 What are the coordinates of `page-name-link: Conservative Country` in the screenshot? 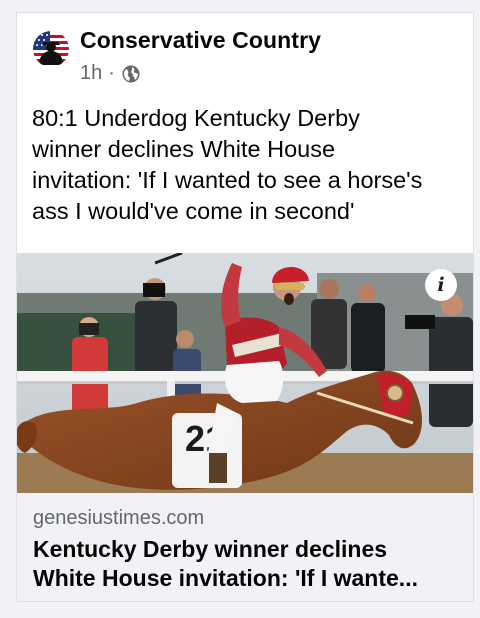 It's located at (200, 40).